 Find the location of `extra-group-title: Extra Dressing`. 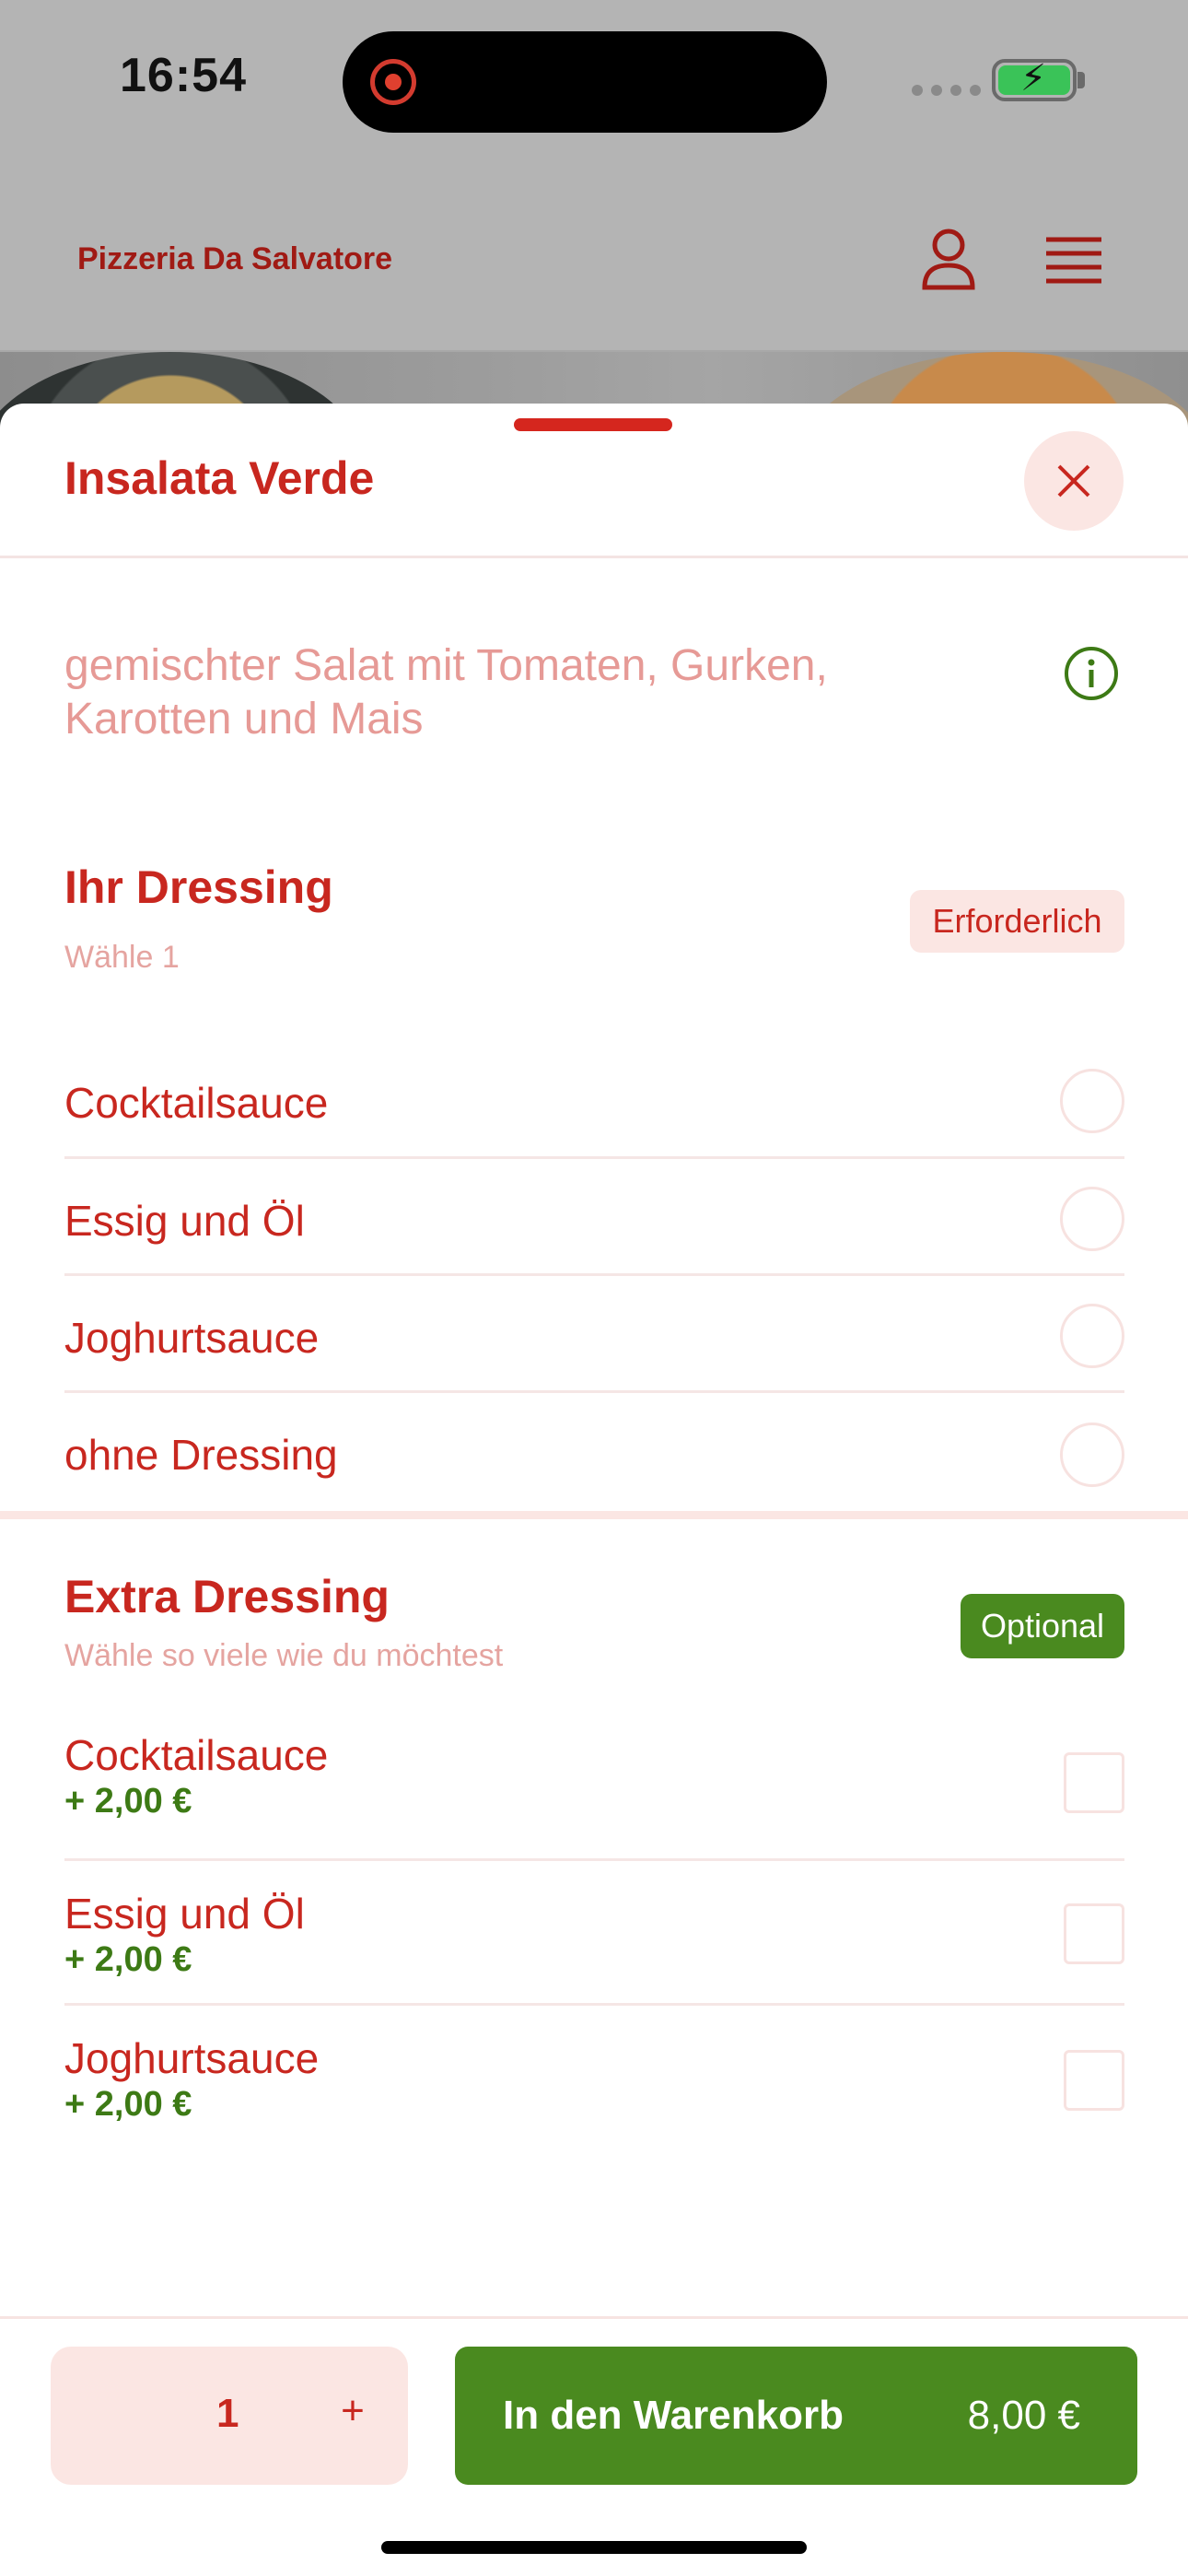

extra-group-title: Extra Dressing is located at coordinates (227, 1596).